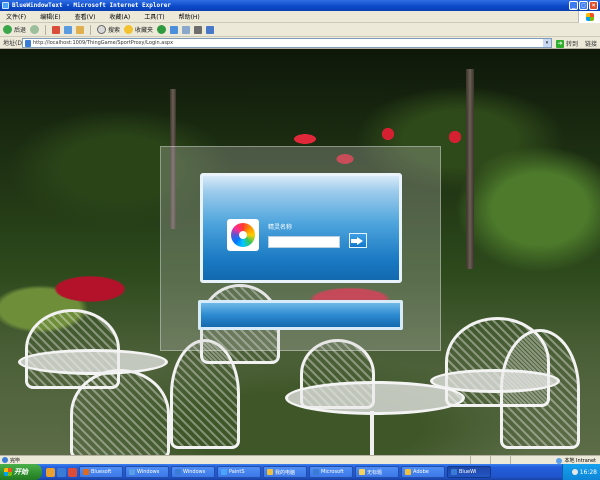  I want to click on tray-icon, so click(574, 472).